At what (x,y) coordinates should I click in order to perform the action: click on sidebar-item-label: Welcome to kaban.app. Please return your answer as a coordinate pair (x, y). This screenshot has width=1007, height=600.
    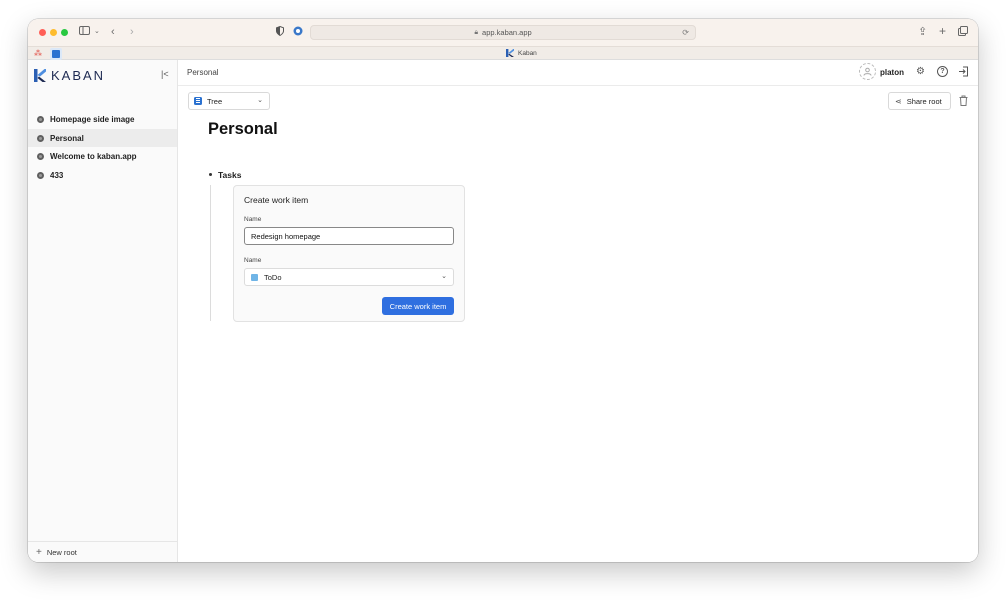
    Looking at the image, I should click on (93, 156).